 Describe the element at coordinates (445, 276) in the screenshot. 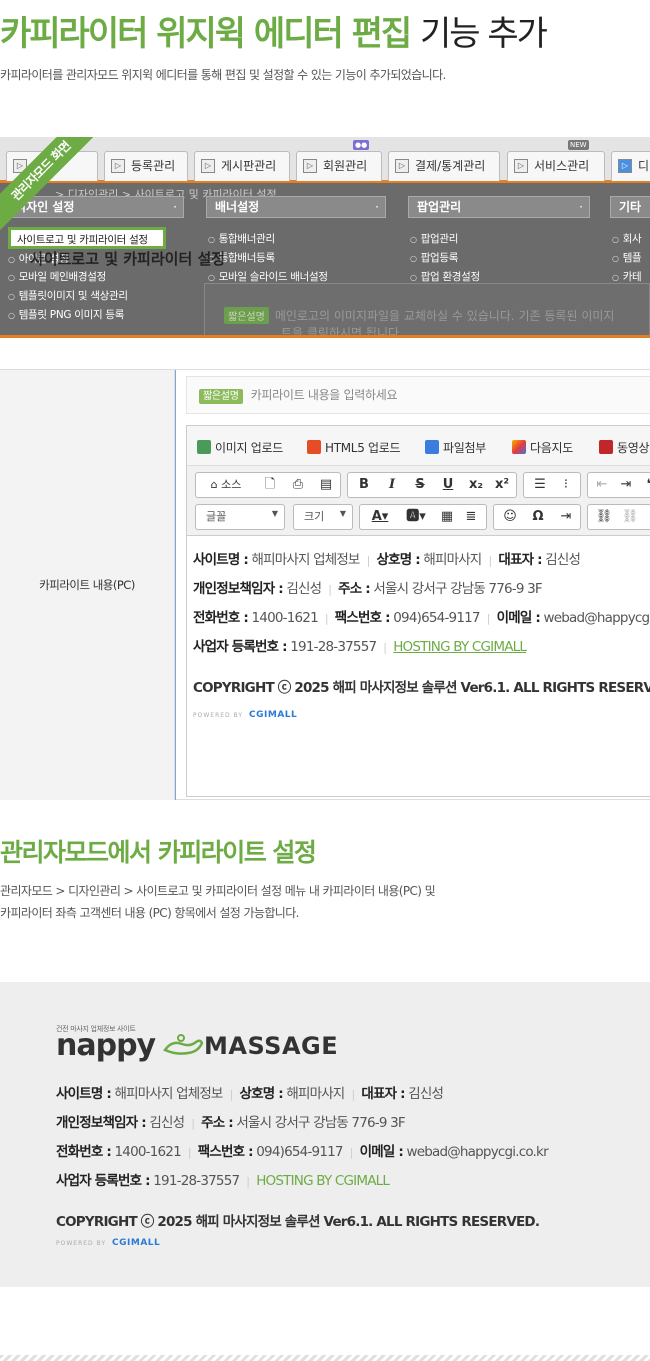

I see `admin-menu-item: ○ 팝업 환경설정` at that location.